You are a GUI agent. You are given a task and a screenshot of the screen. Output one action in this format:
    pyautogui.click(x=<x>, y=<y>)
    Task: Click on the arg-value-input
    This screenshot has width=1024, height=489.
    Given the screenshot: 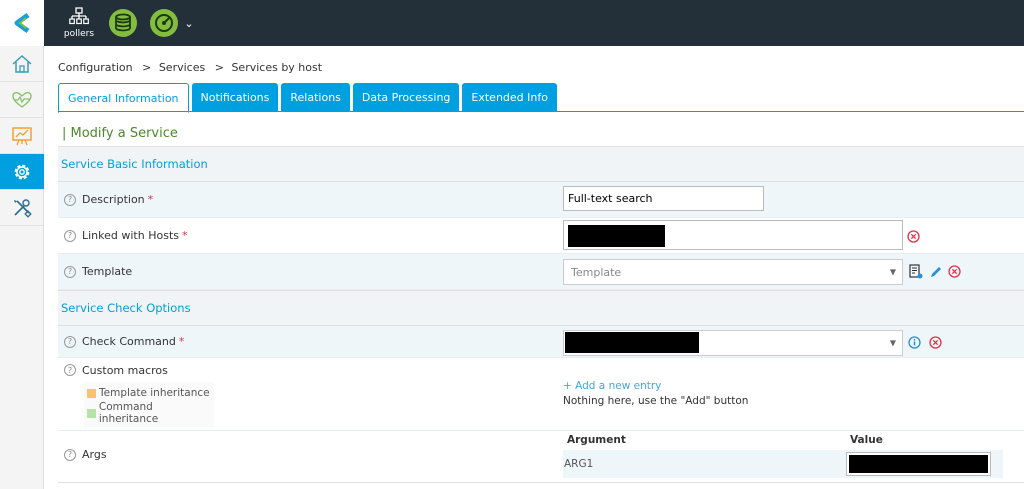 What is the action you would take?
    pyautogui.click(x=918, y=464)
    